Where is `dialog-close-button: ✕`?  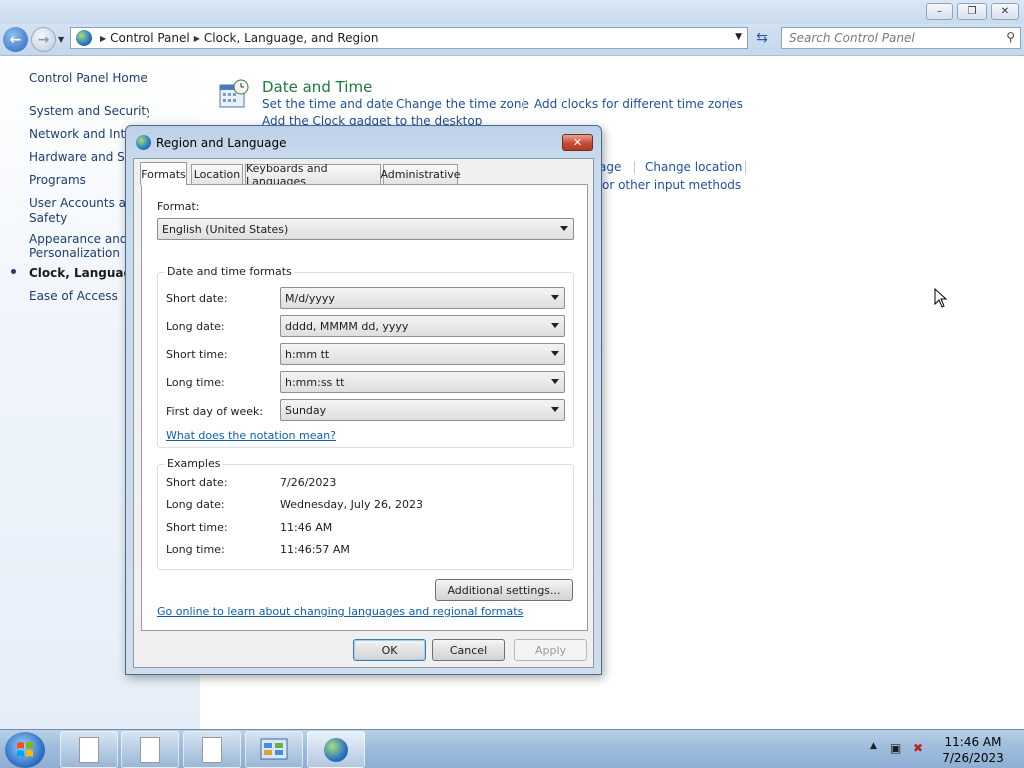
dialog-close-button: ✕ is located at coordinates (577, 142).